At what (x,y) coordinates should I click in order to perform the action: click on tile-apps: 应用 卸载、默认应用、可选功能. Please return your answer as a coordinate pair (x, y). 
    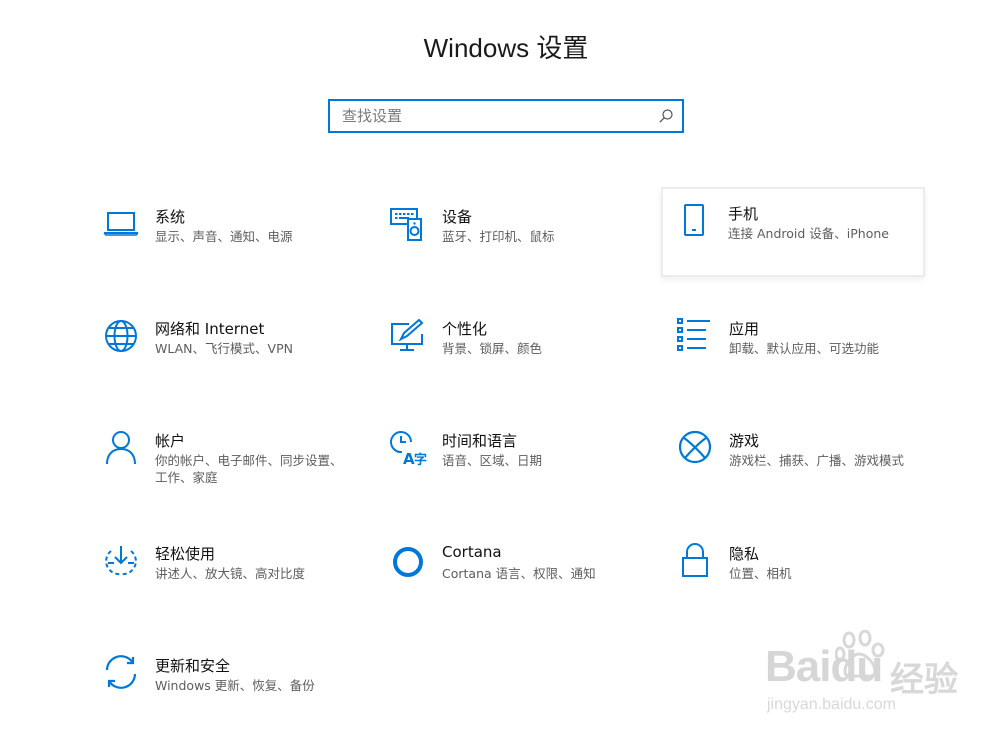
    Looking at the image, I should click on (794, 347).